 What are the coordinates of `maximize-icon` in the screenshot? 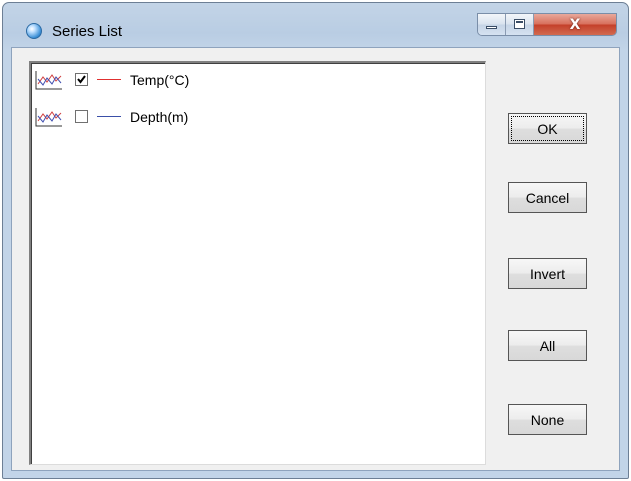 It's located at (519, 24).